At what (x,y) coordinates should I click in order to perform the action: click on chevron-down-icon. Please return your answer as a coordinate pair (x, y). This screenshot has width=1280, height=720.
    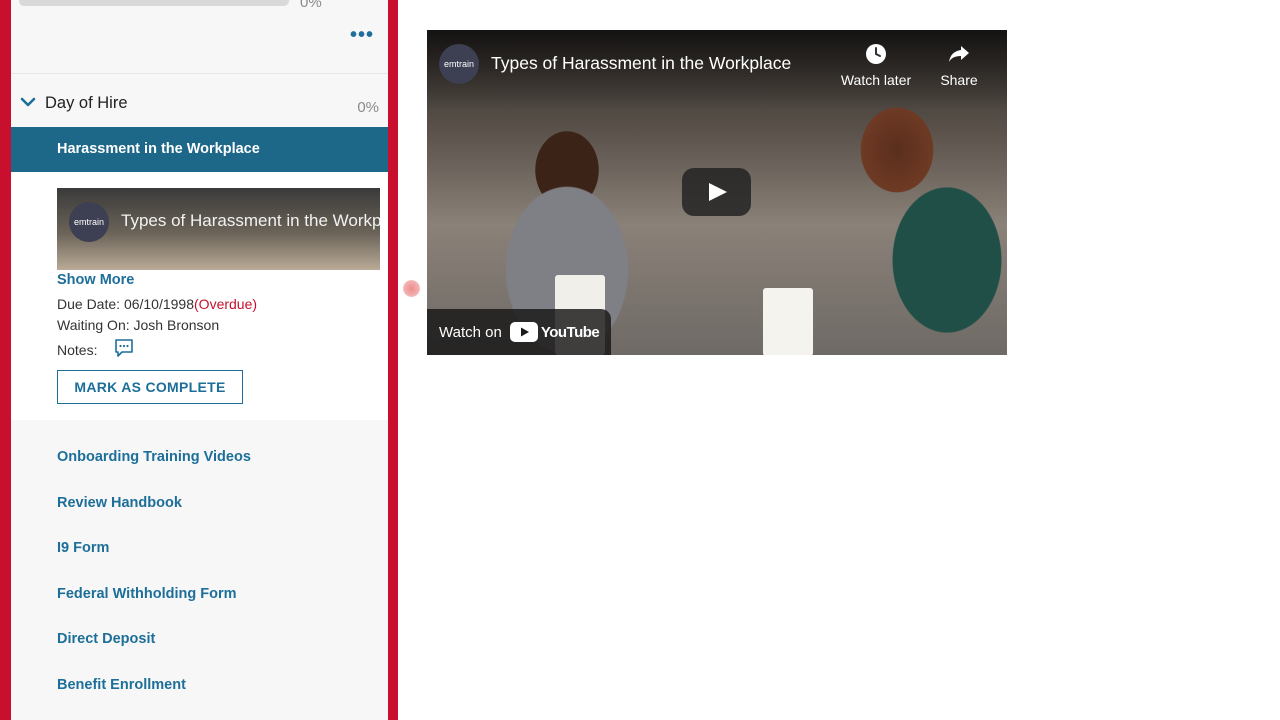
    Looking at the image, I should click on (28, 102).